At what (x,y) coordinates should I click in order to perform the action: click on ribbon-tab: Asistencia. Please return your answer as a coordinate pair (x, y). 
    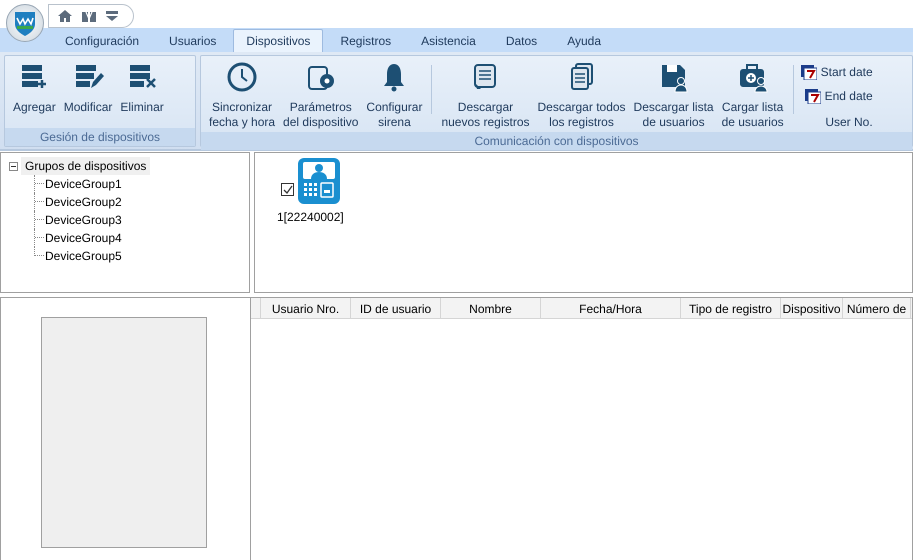
    Looking at the image, I should click on (448, 40).